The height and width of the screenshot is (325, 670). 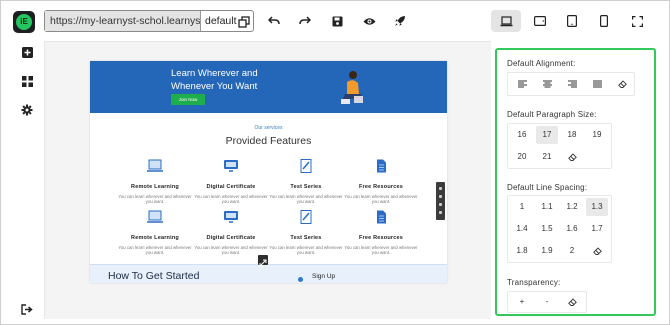 I want to click on hero-join-button: Join Now, so click(x=188, y=99).